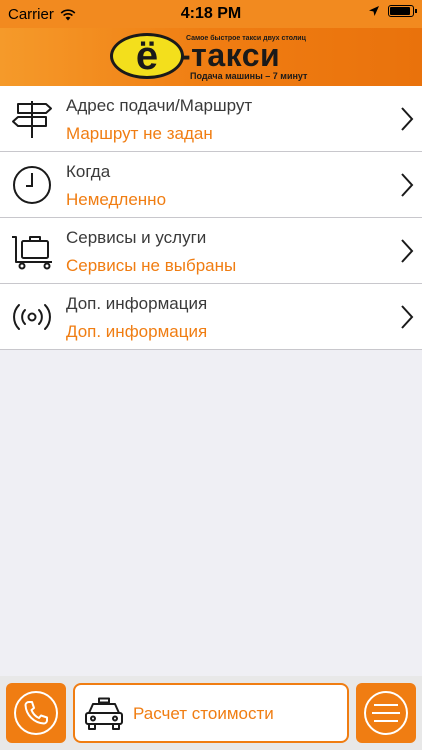  I want to click on phone-icon, so click(36, 713).